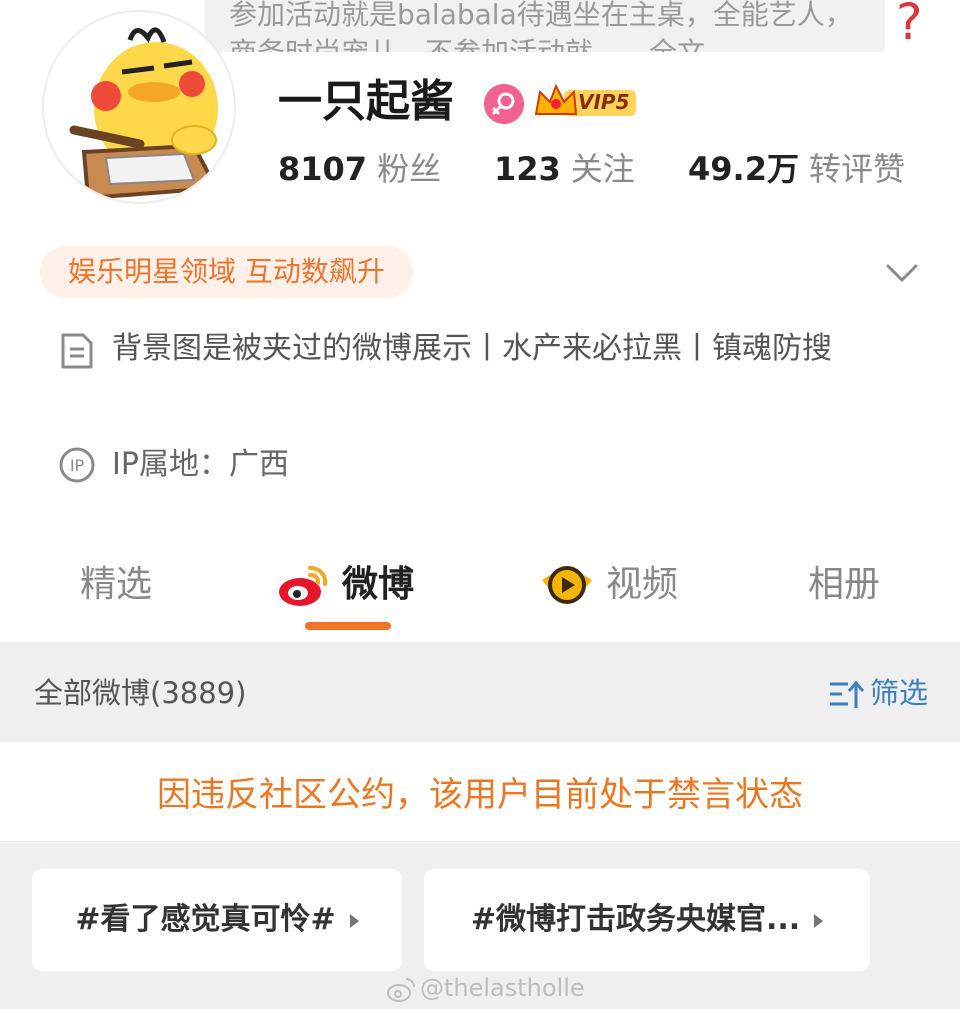 Image resolution: width=960 pixels, height=1009 pixels. Describe the element at coordinates (564, 169) in the screenshot. I see `follow-stat: 123 关注` at that location.